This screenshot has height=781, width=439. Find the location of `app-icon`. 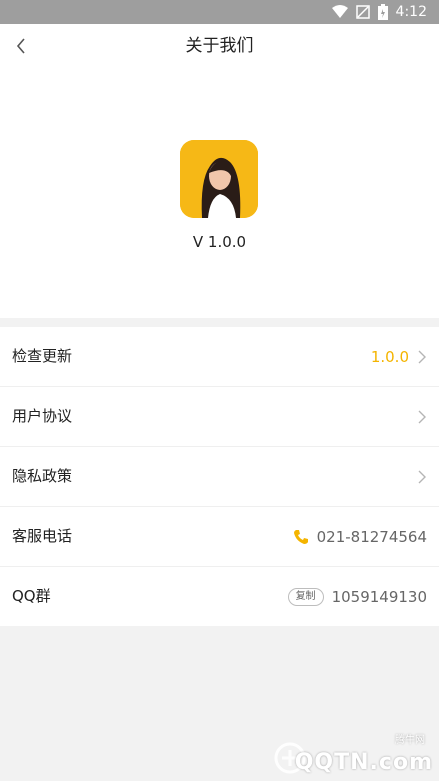

app-icon is located at coordinates (219, 179).